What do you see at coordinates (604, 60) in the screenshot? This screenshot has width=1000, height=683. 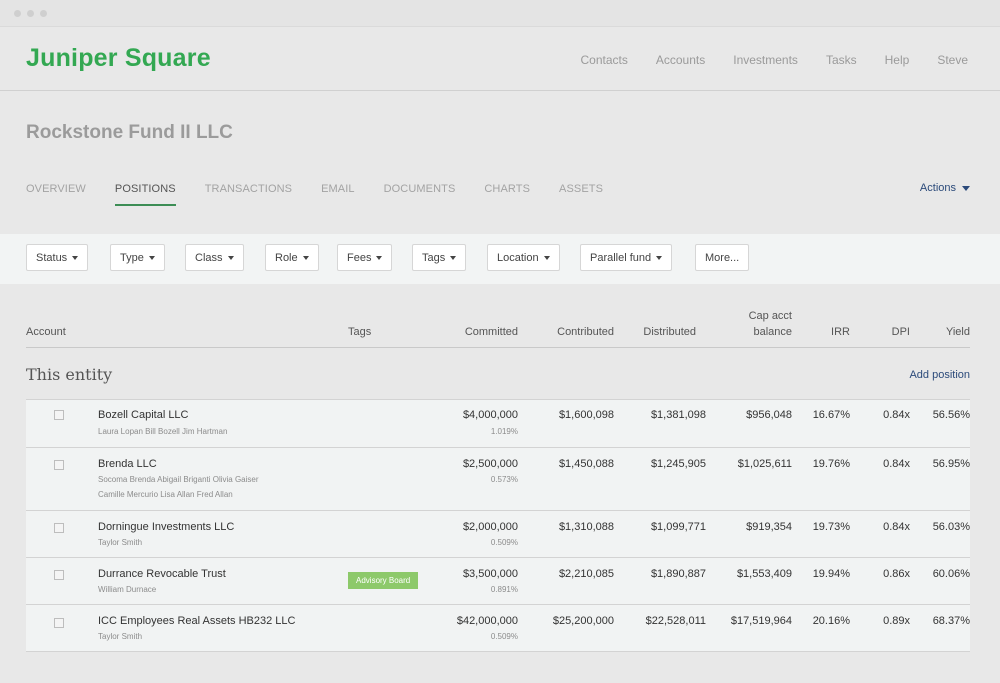 I see `nav-contacts: Contacts` at bounding box center [604, 60].